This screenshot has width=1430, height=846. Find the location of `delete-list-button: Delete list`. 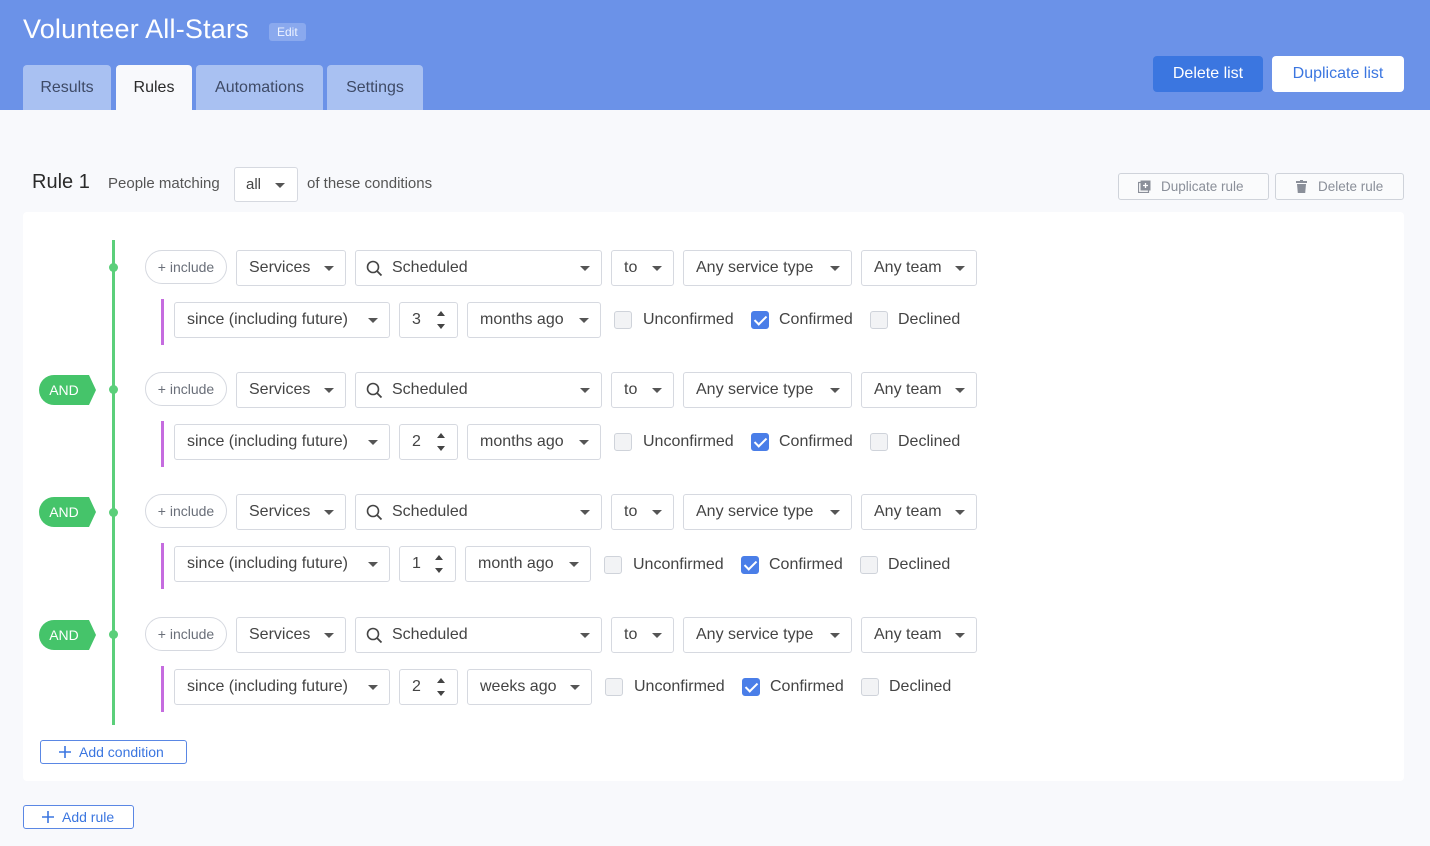

delete-list-button: Delete list is located at coordinates (1208, 74).